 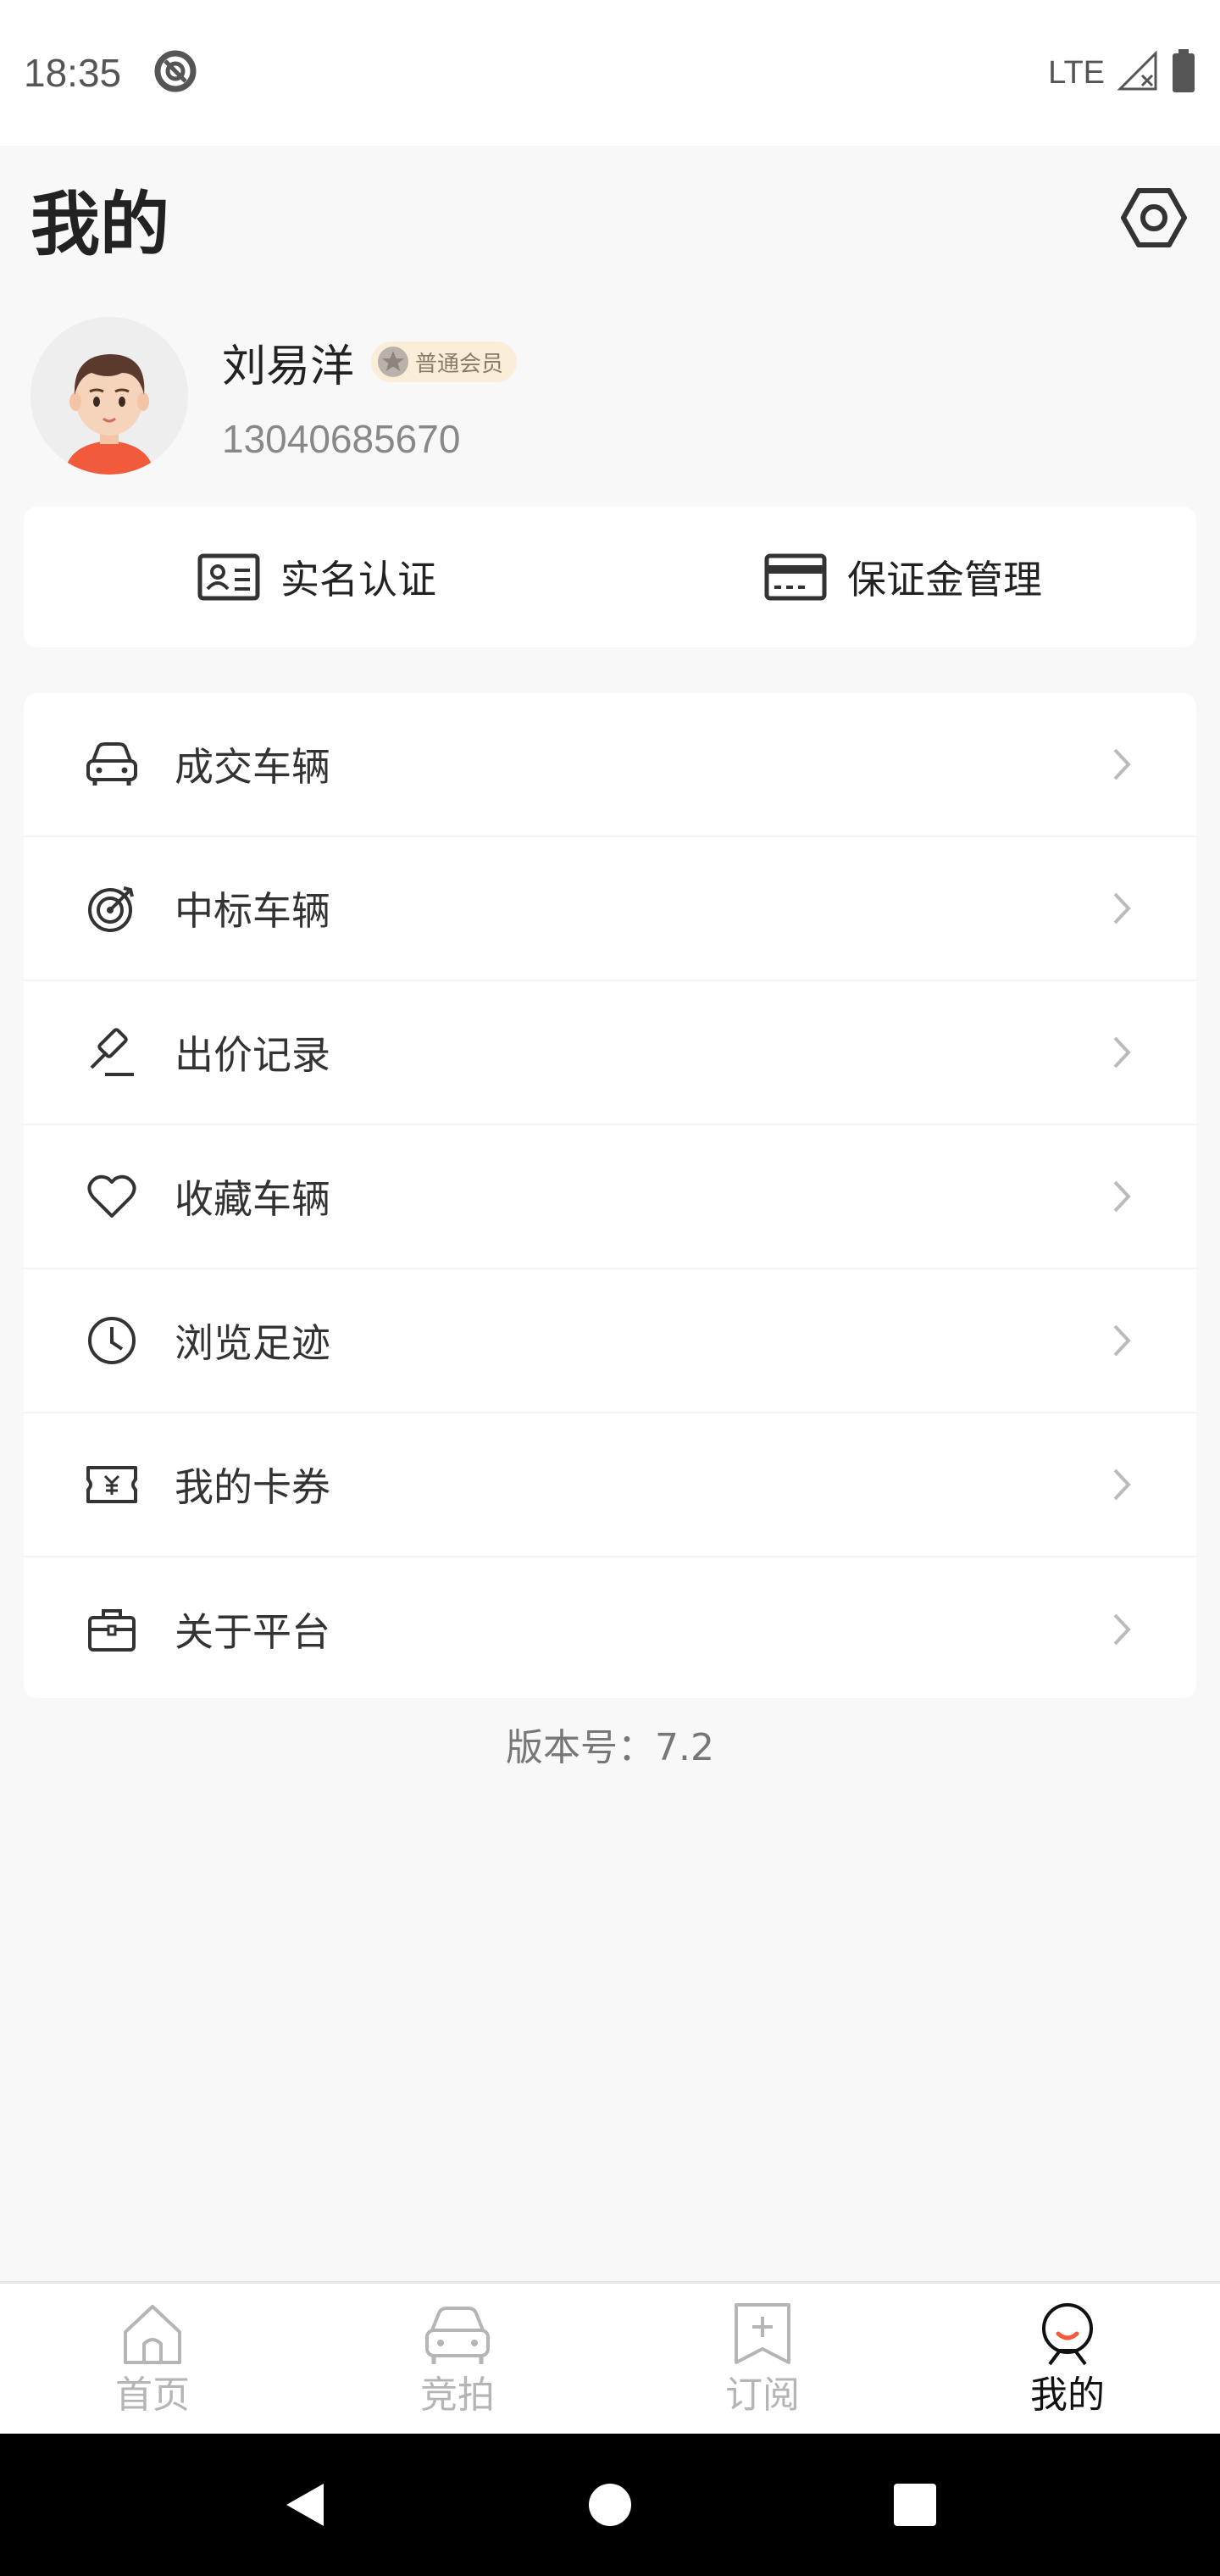 I want to click on signal-icon, so click(x=1138, y=73).